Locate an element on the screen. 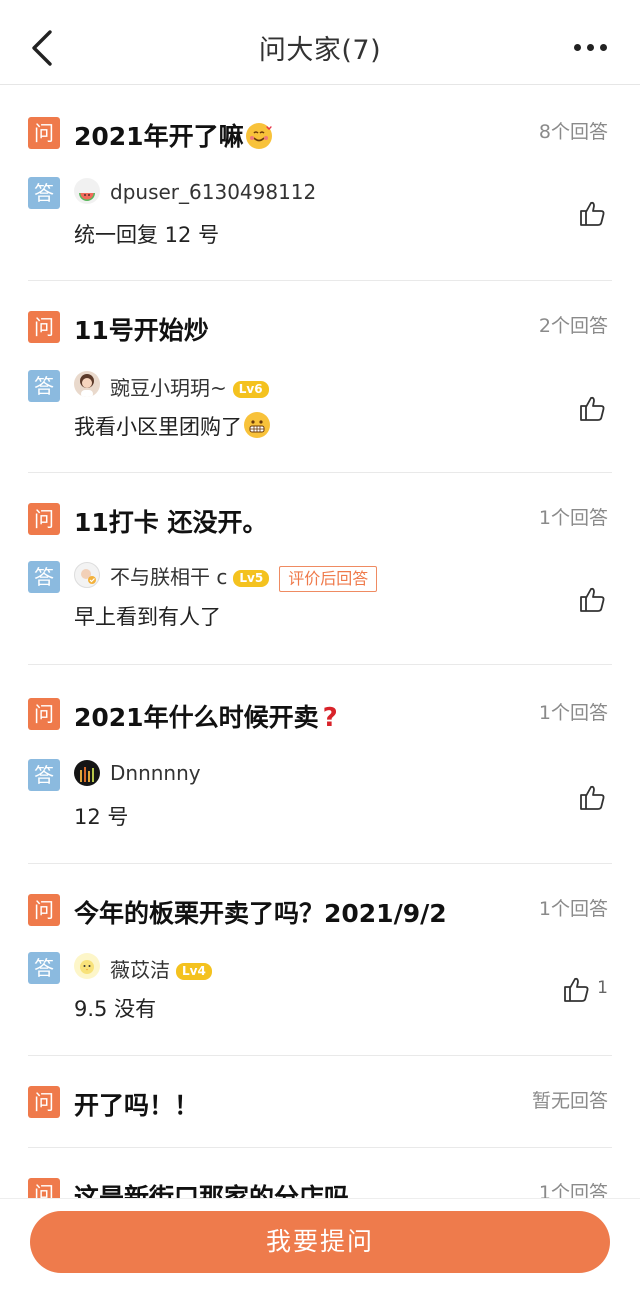  question-text: 2021年开了嘛 is located at coordinates (173, 135).